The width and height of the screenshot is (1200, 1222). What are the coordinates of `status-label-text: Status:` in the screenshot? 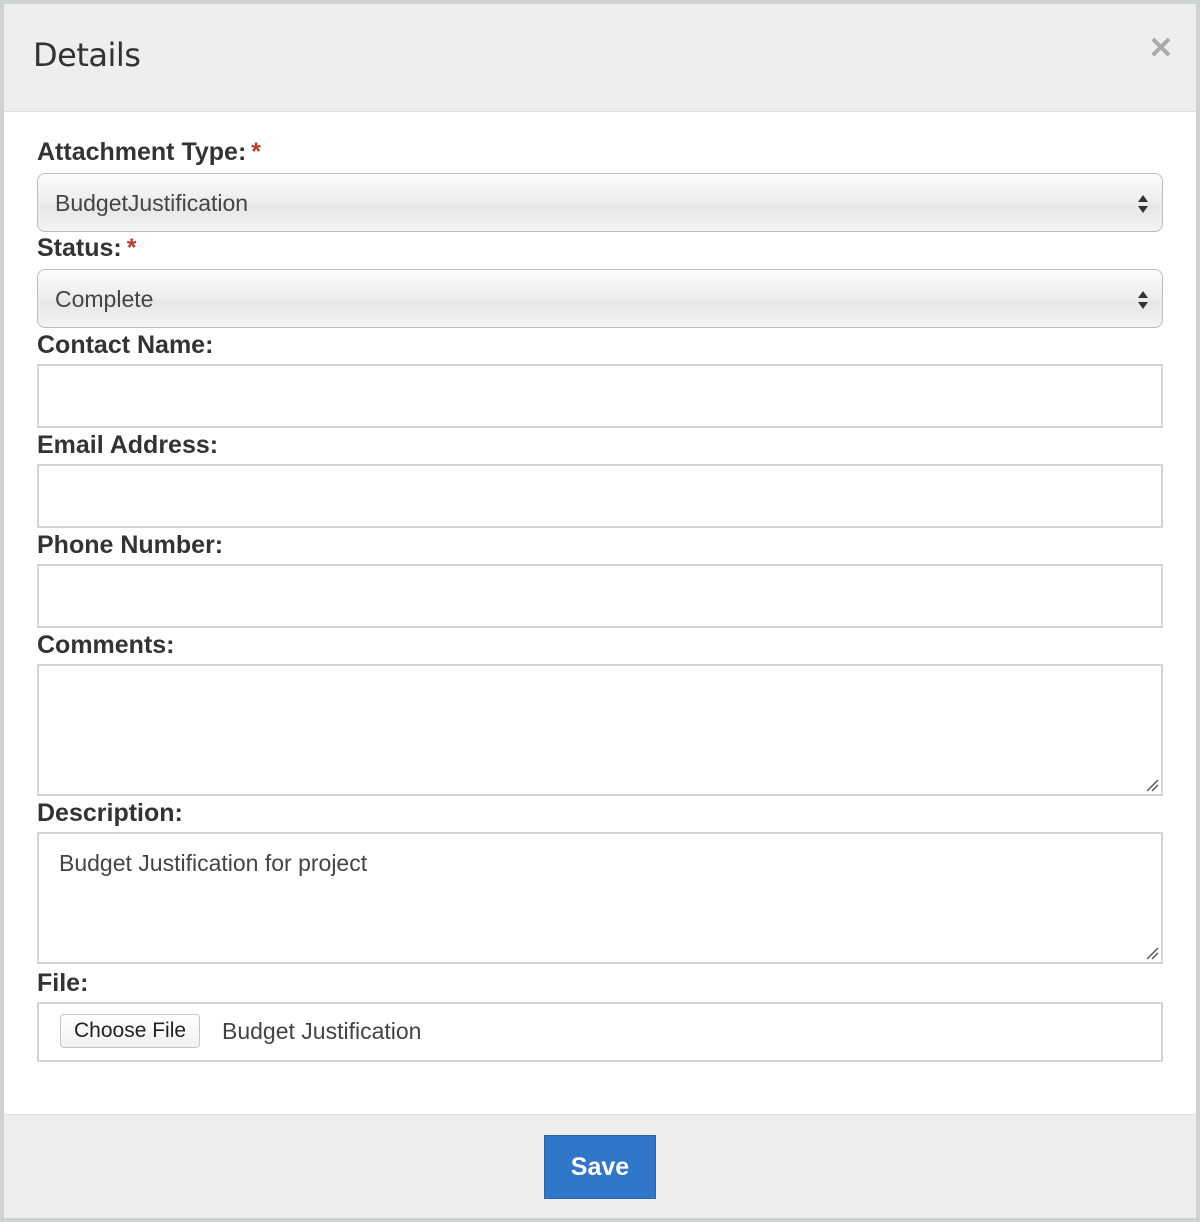 It's located at (79, 248).